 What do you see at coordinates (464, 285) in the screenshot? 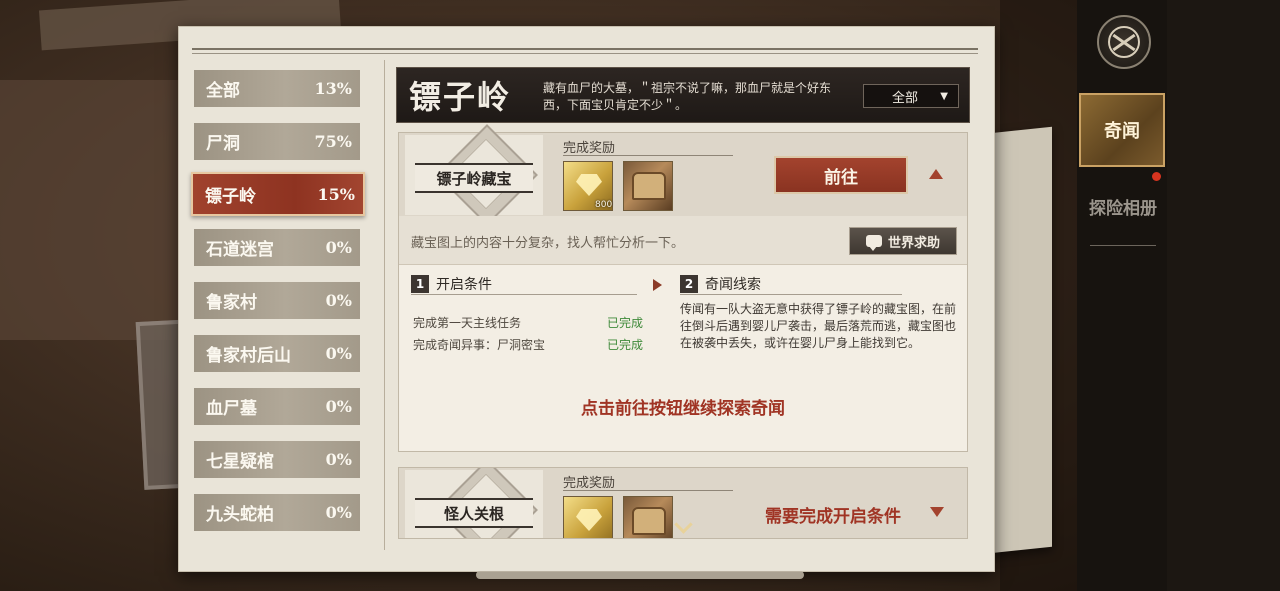
I see `section-title-conditions: 开启条件` at bounding box center [464, 285].